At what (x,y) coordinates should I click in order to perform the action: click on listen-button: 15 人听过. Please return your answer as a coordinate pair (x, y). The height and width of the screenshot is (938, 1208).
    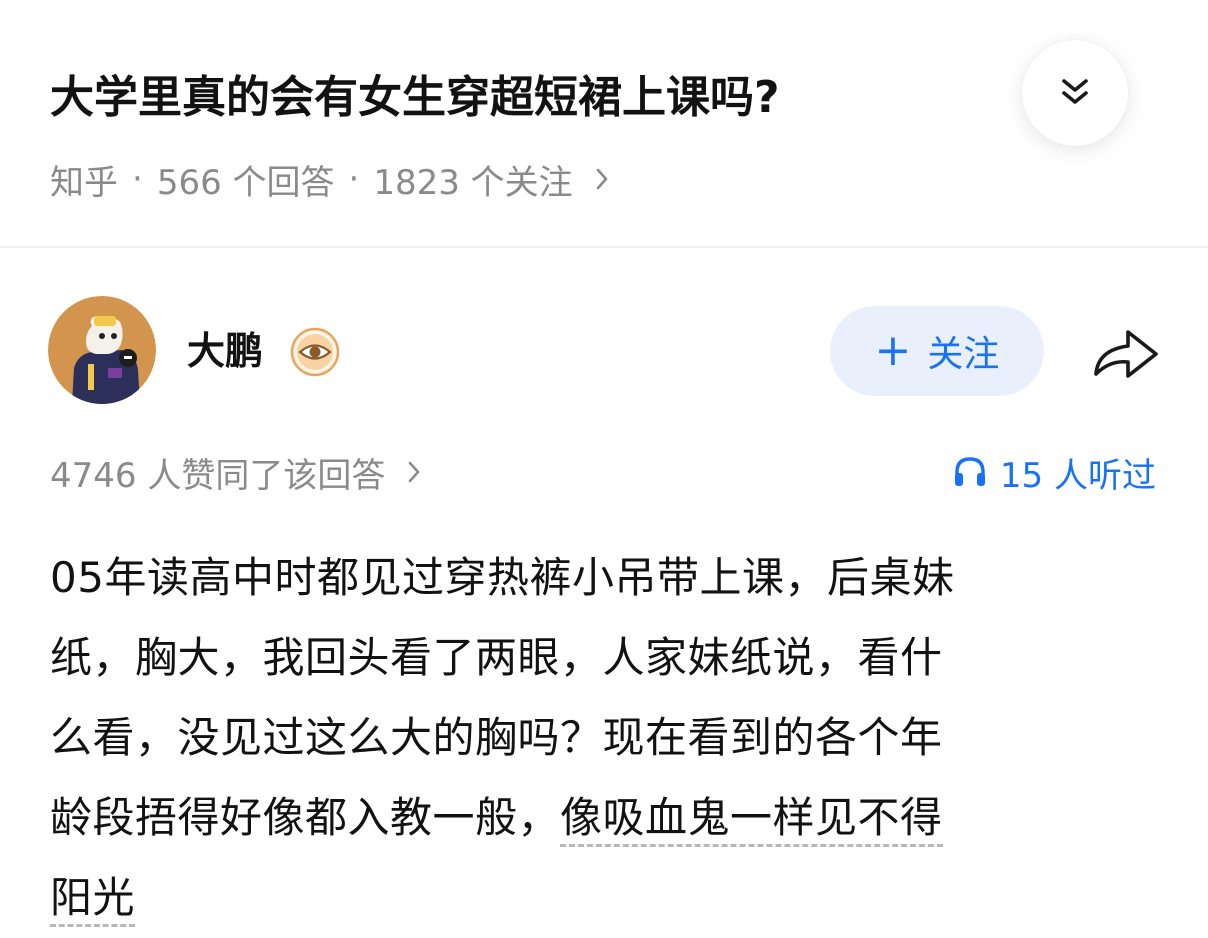
    Looking at the image, I should click on (1054, 472).